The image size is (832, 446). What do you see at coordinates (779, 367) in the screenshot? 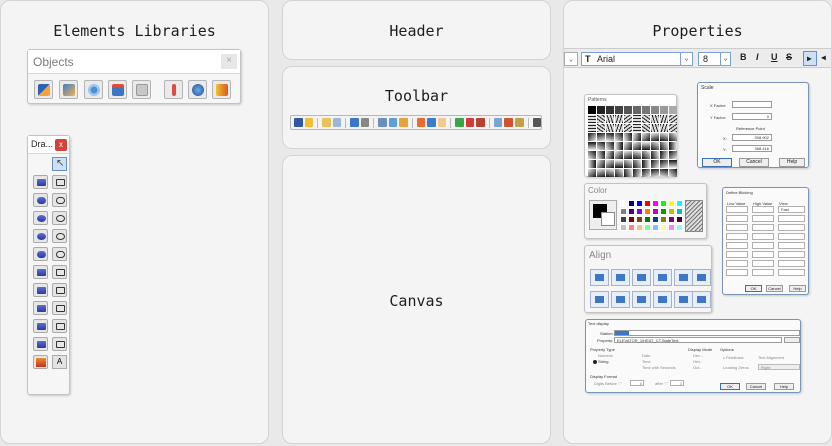
I see `text-alignment-select: Right` at bounding box center [779, 367].